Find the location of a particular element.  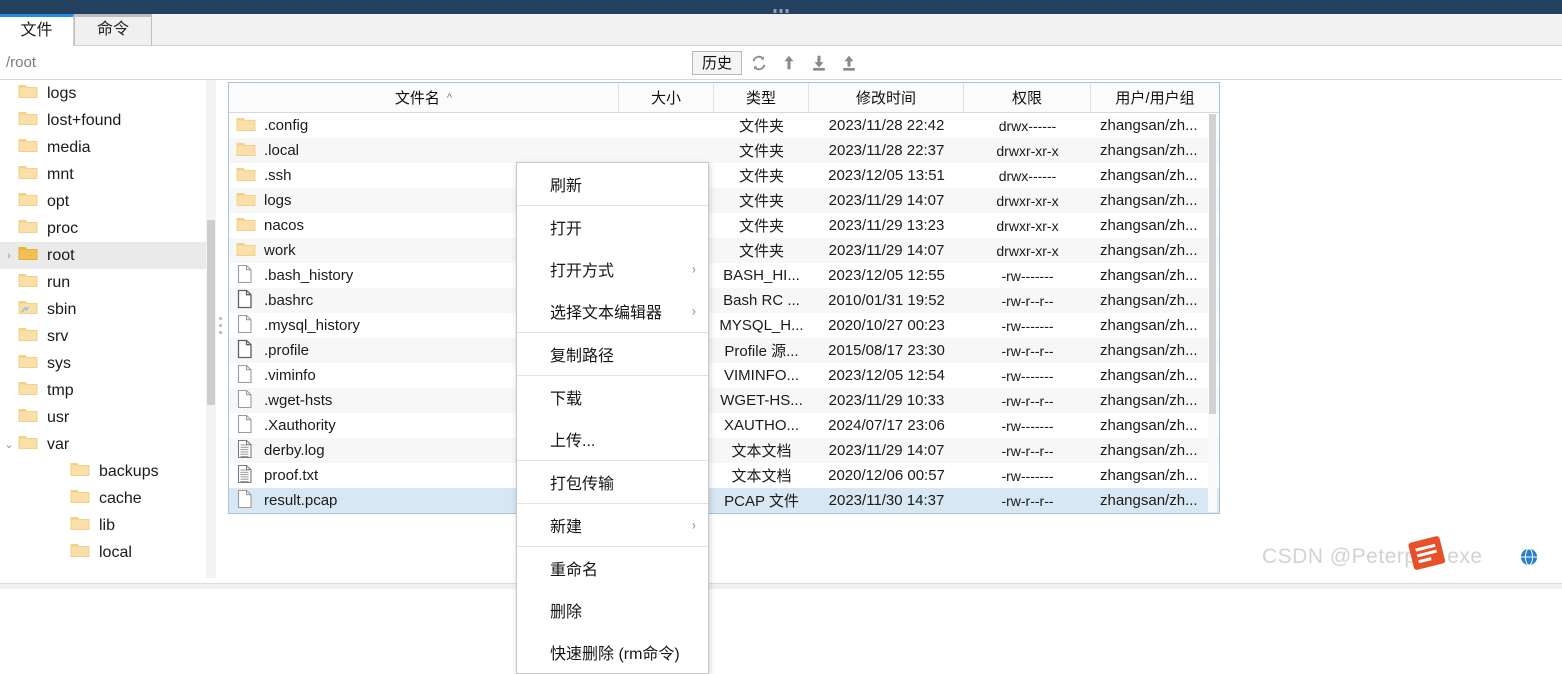

context-menu-item: 打开方式 › is located at coordinates (612, 269).